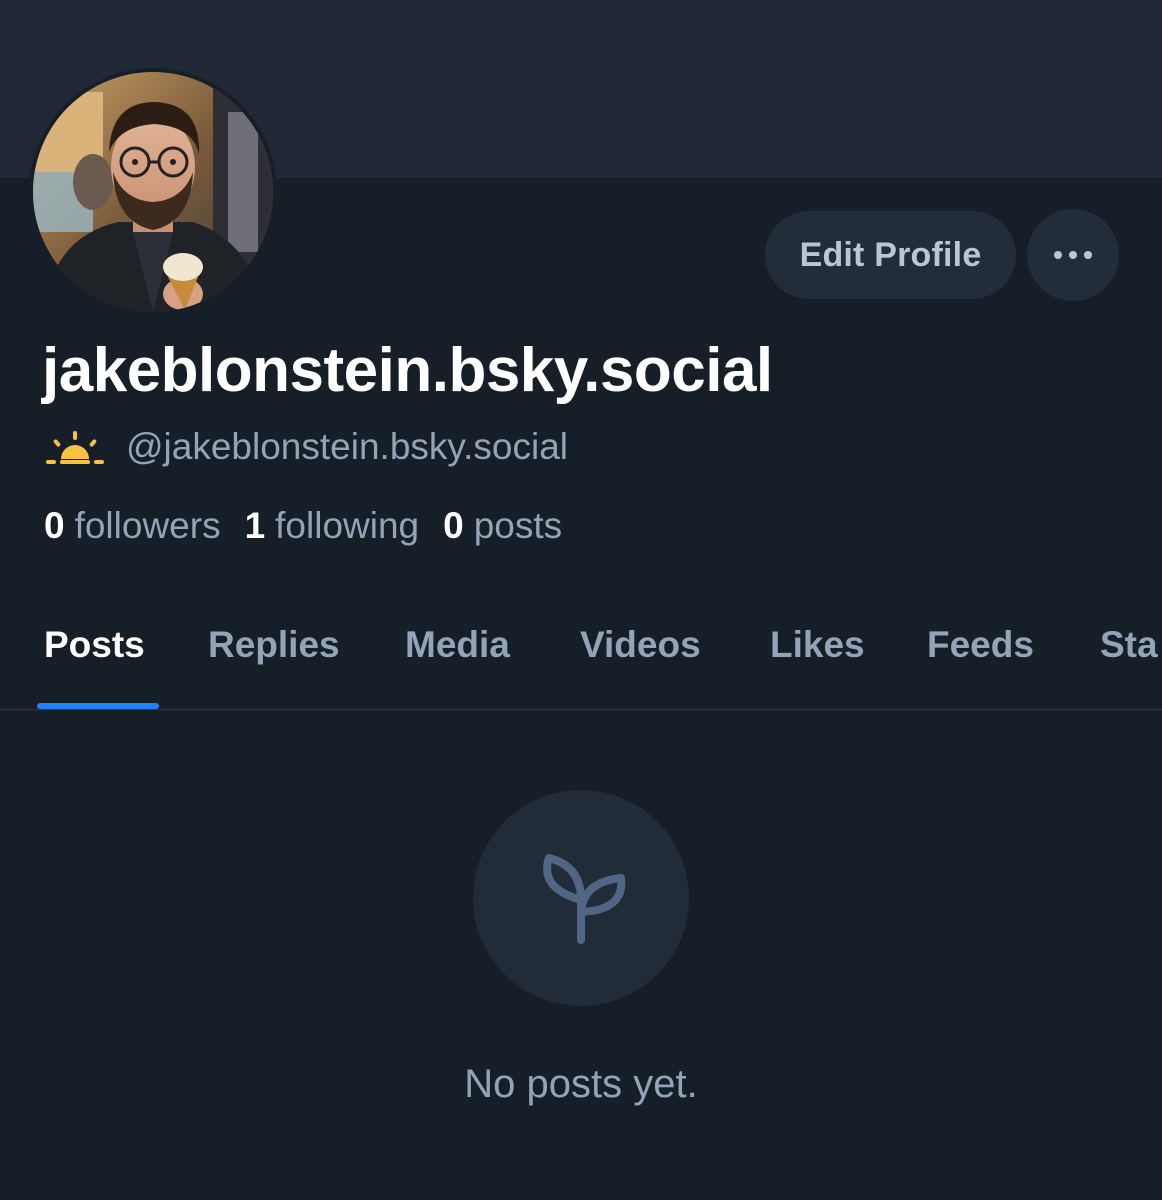 This screenshot has height=1200, width=1162. I want to click on avatar-photo, so click(153, 192).